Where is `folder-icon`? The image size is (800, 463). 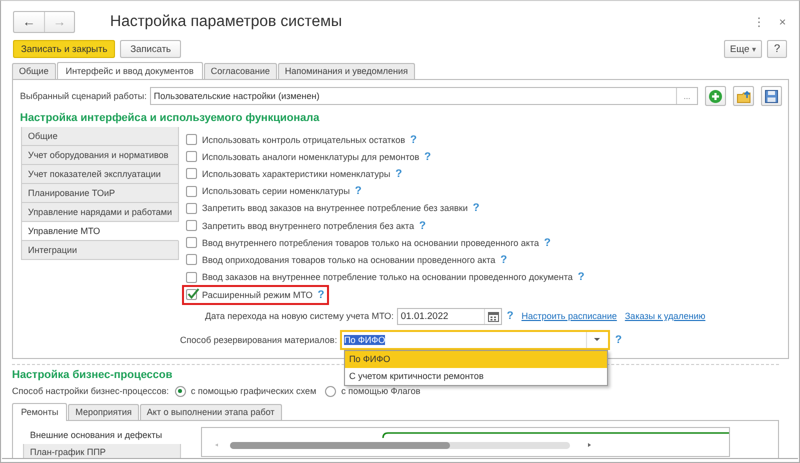 folder-icon is located at coordinates (743, 96).